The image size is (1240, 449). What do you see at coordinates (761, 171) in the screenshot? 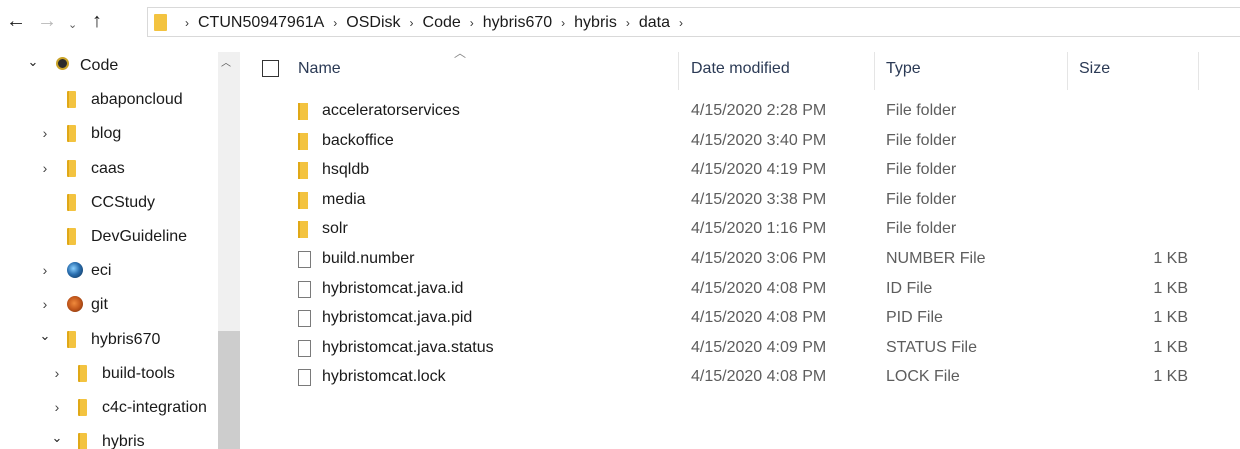
I see `file-row: hsqldb 4/15/2020 4:19 PM File folder` at bounding box center [761, 171].